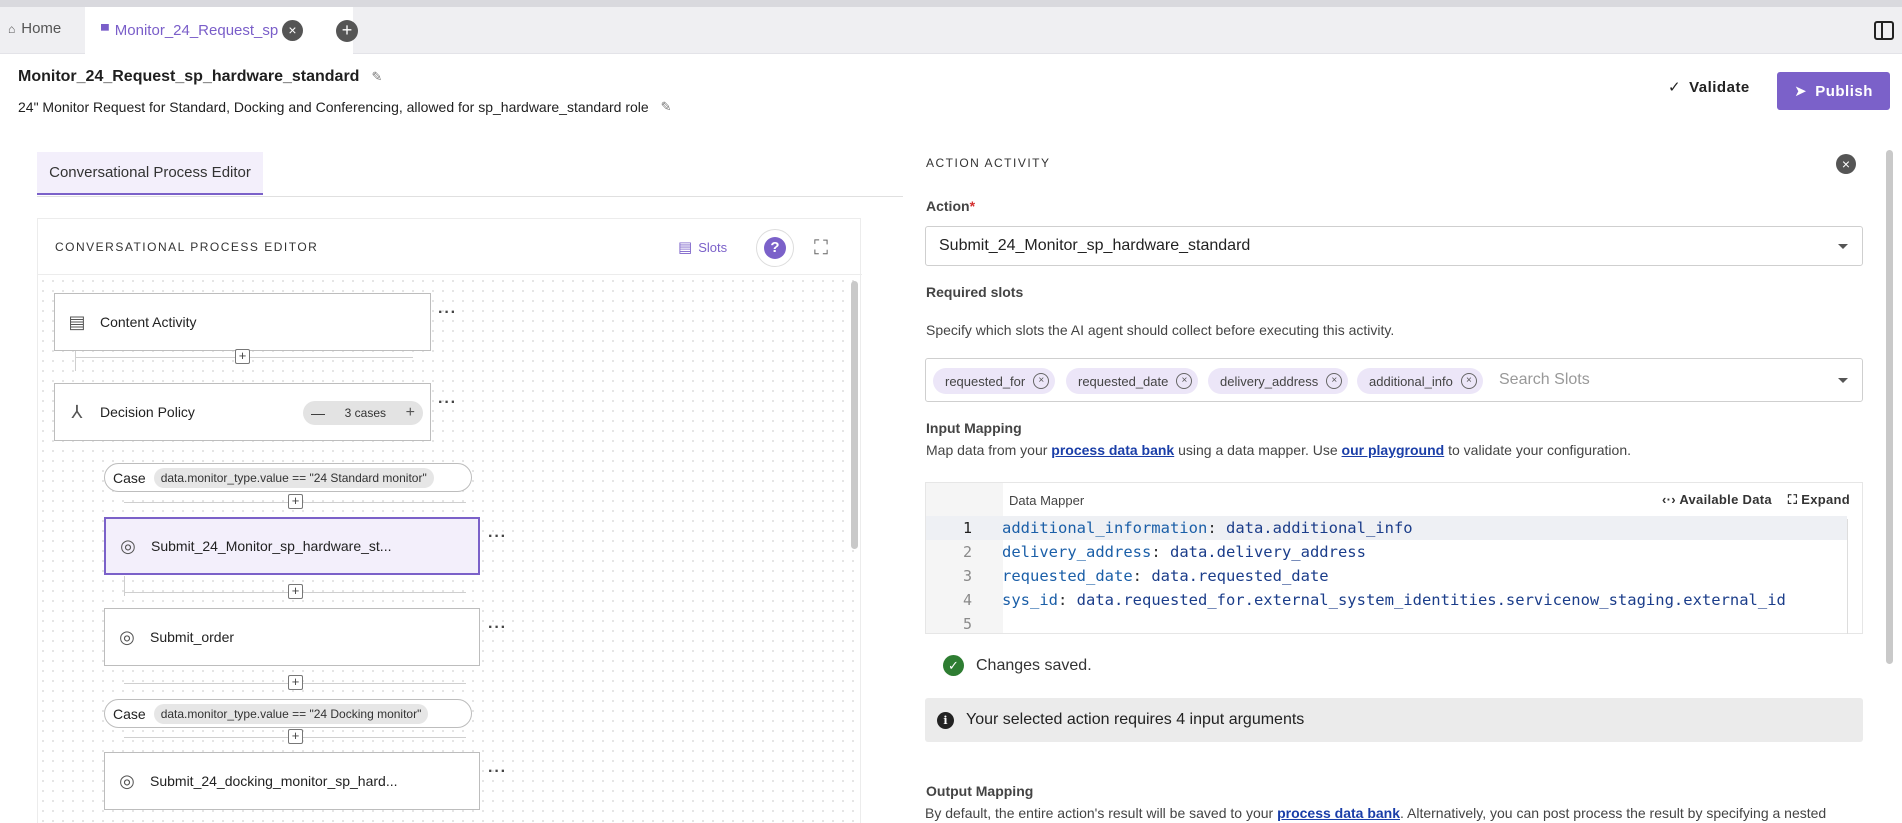 Image resolution: width=1902 pixels, height=823 pixels. What do you see at coordinates (292, 637) in the screenshot?
I see `node-submit-order: ◎ Submit_order` at bounding box center [292, 637].